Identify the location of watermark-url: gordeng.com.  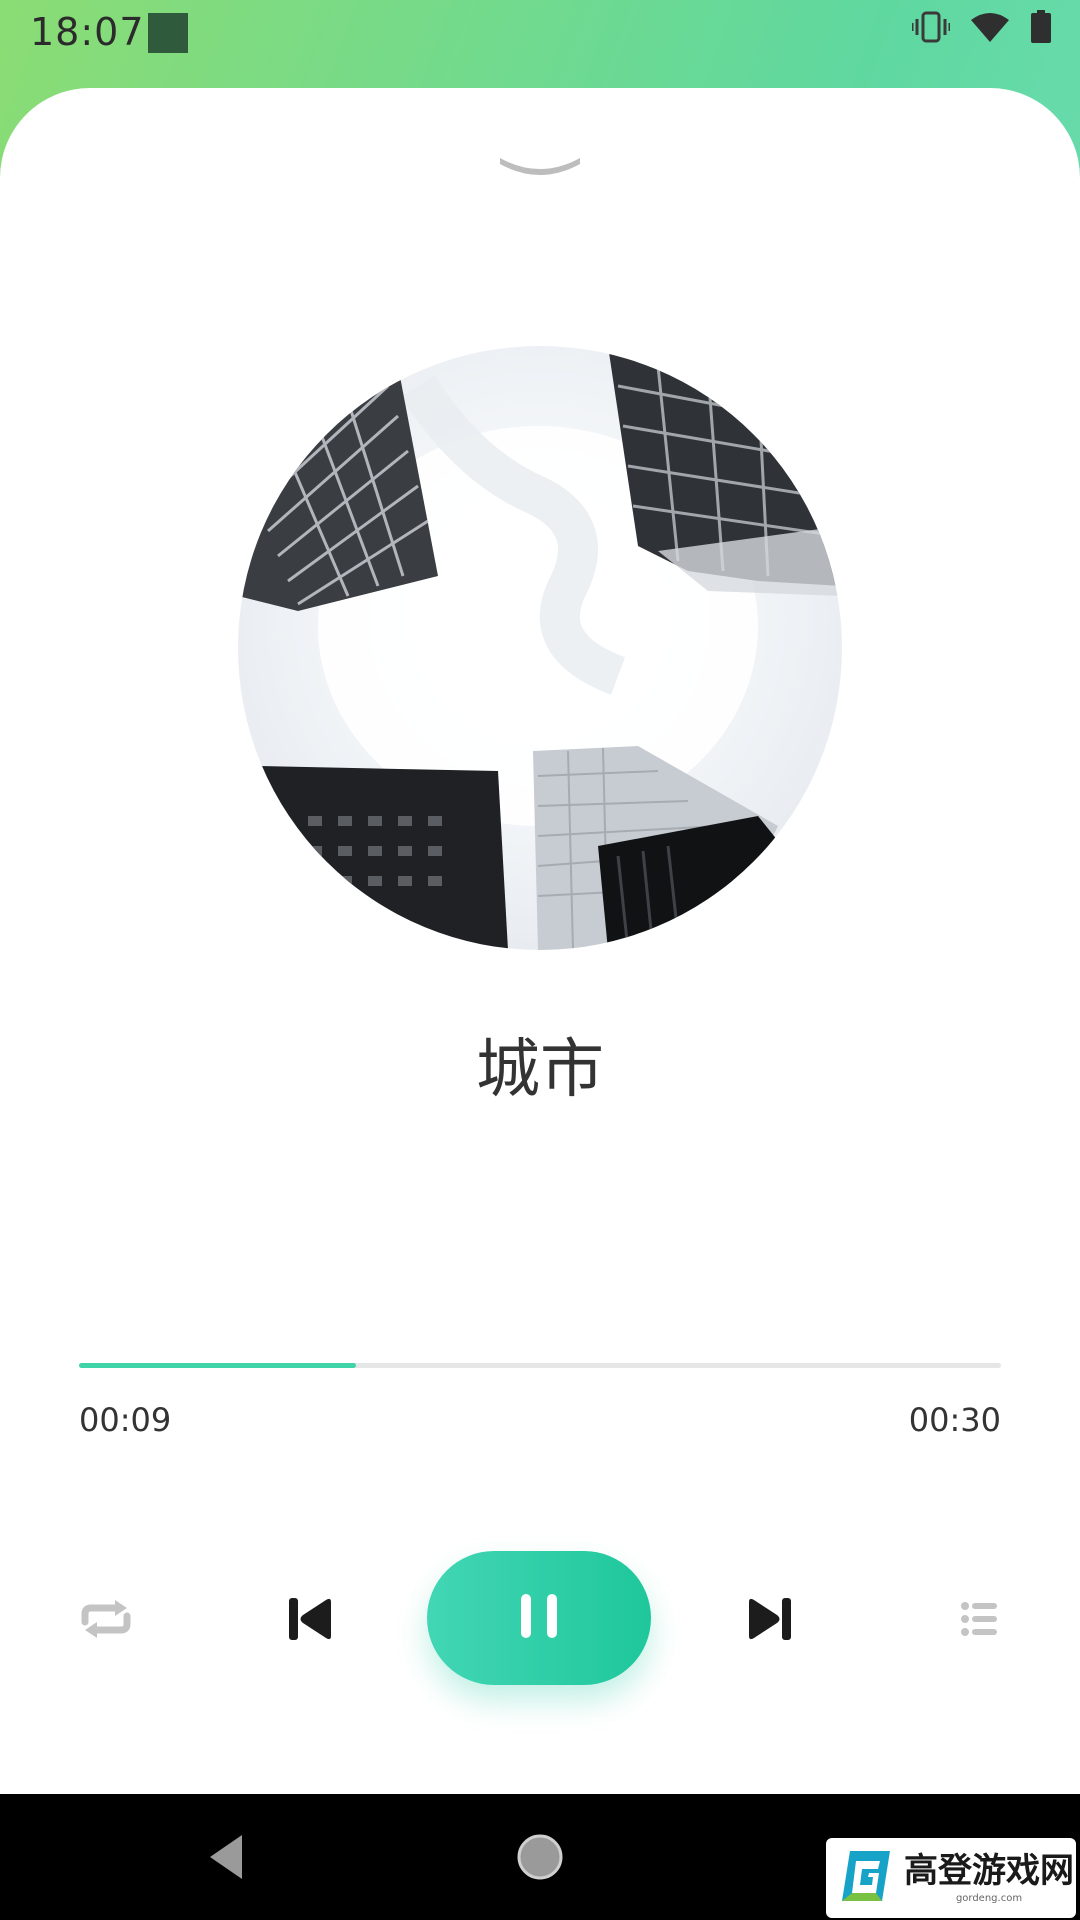
(989, 1898).